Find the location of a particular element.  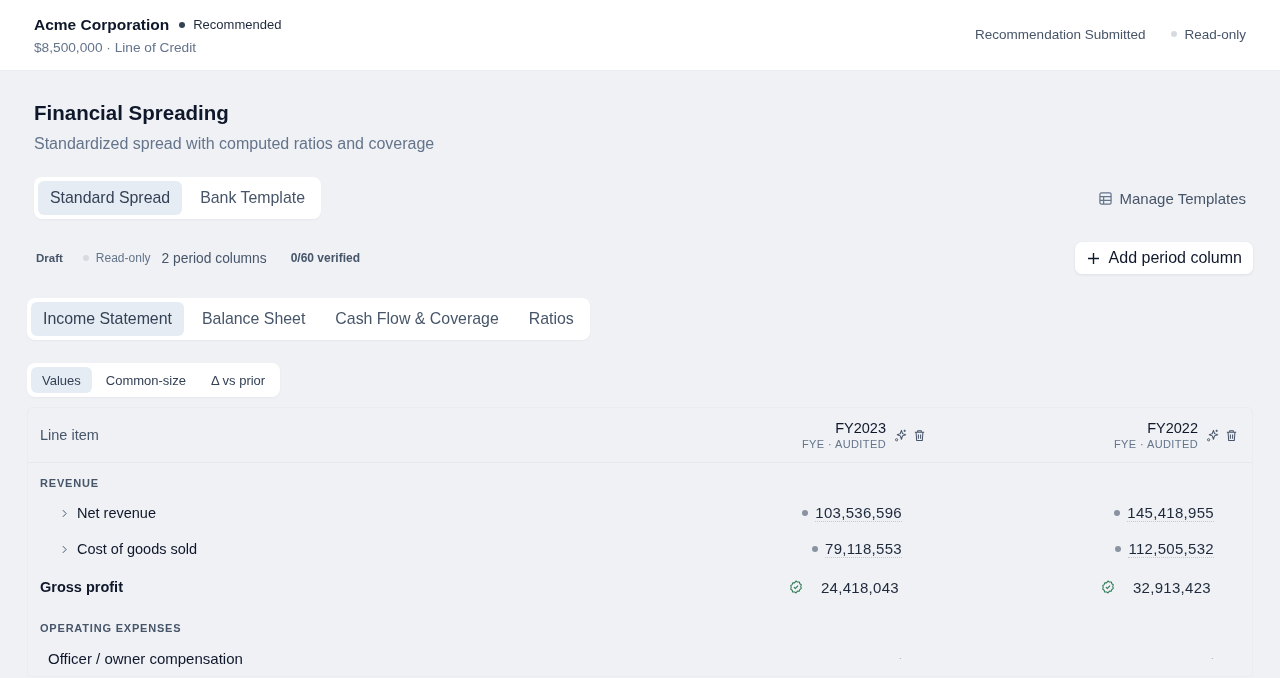

period-label: FY2022 is located at coordinates (1172, 428).